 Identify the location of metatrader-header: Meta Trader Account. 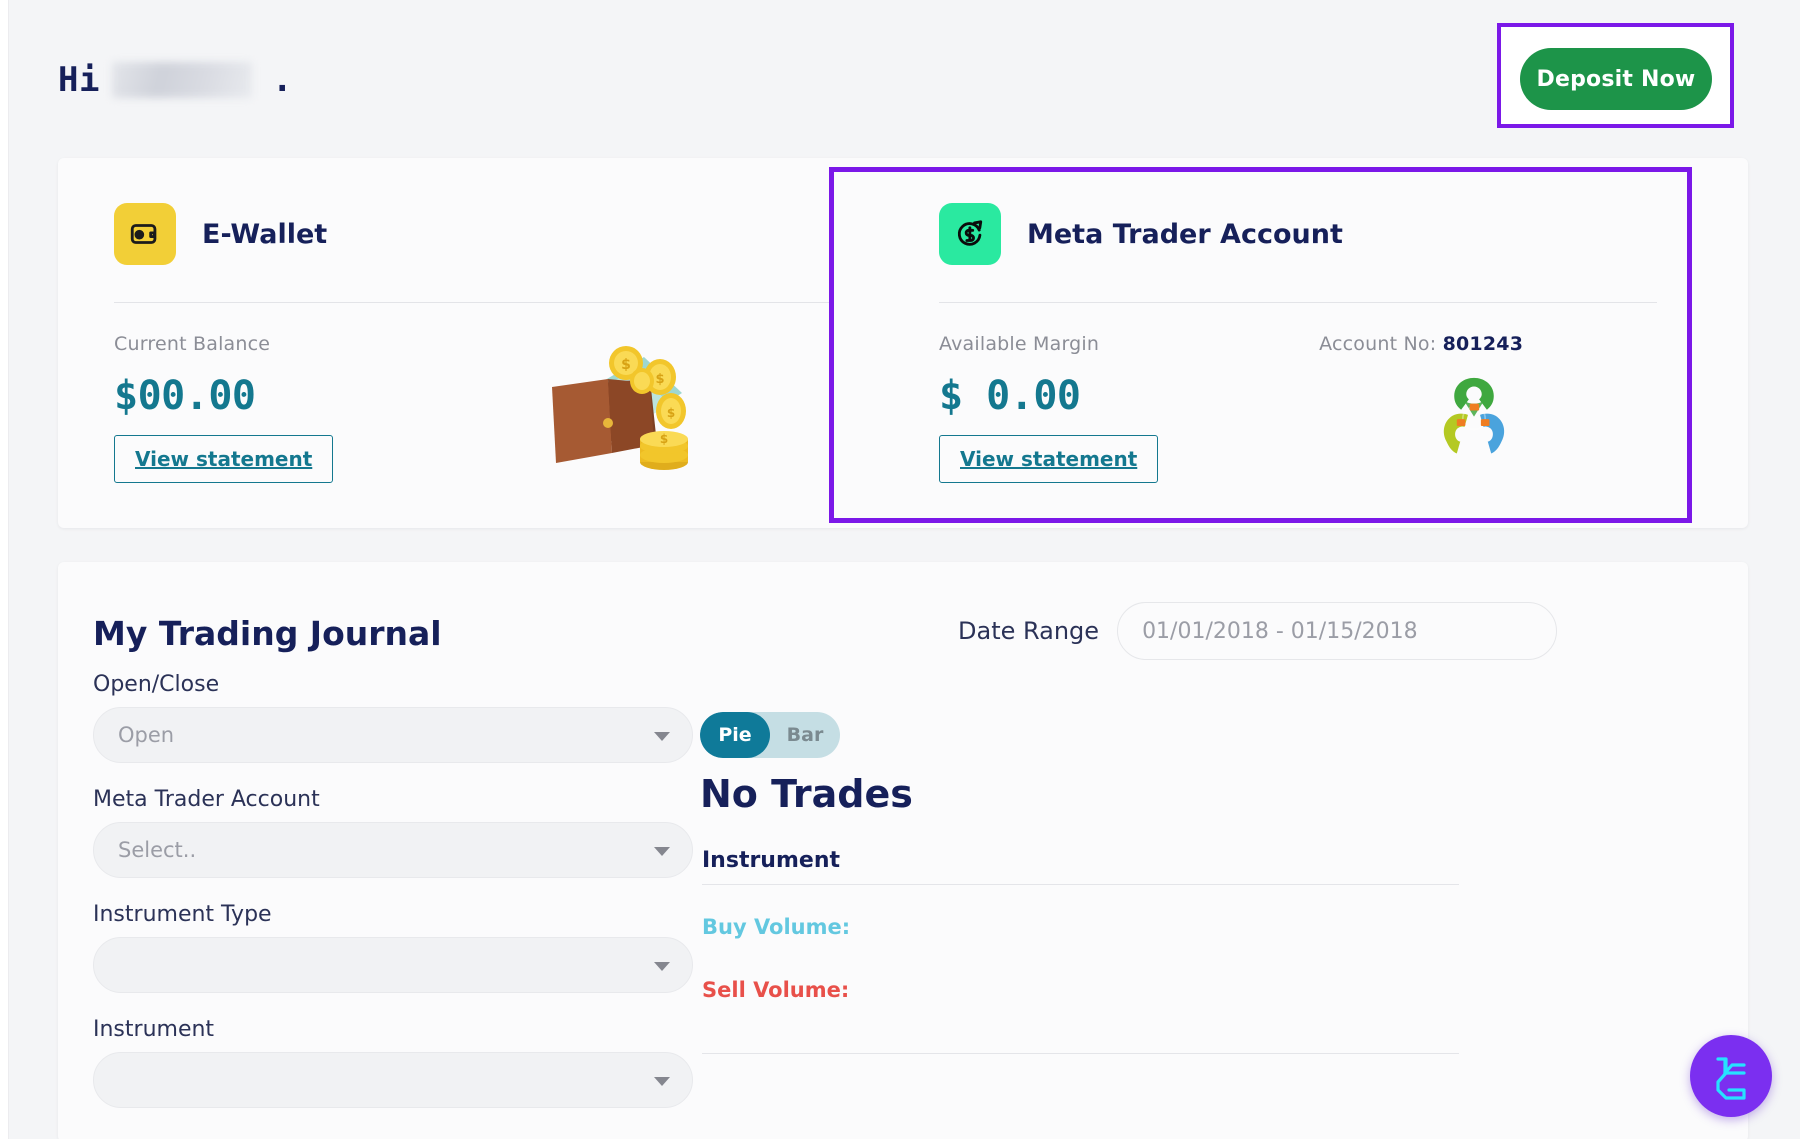
(1298, 234).